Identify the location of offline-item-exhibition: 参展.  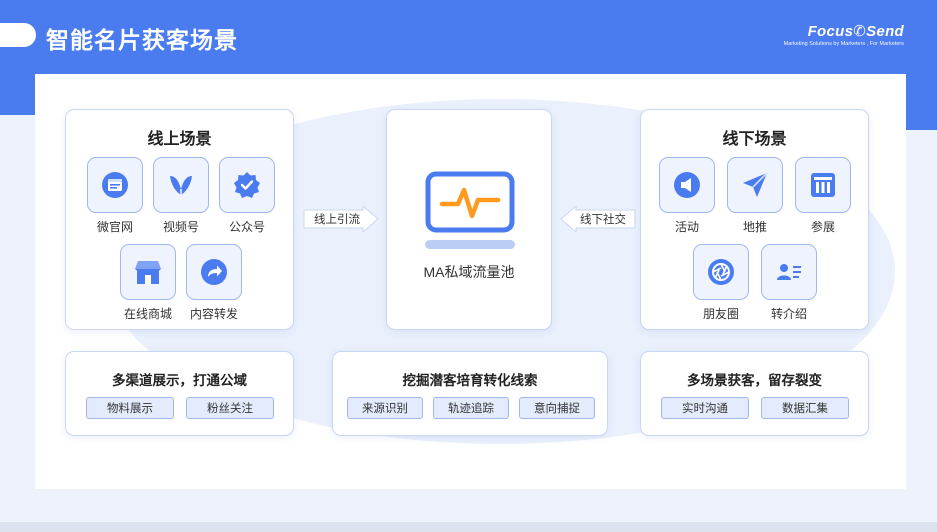
(823, 196).